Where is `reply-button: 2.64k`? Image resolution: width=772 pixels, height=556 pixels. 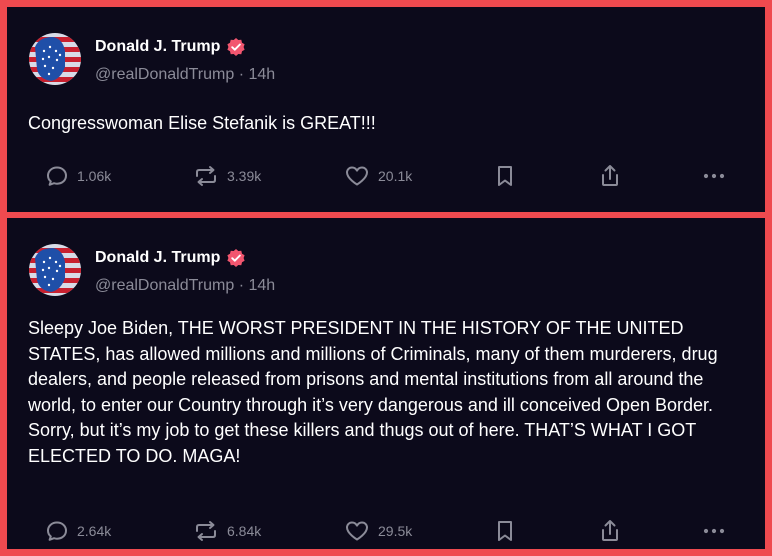
reply-button: 2.64k is located at coordinates (78, 531).